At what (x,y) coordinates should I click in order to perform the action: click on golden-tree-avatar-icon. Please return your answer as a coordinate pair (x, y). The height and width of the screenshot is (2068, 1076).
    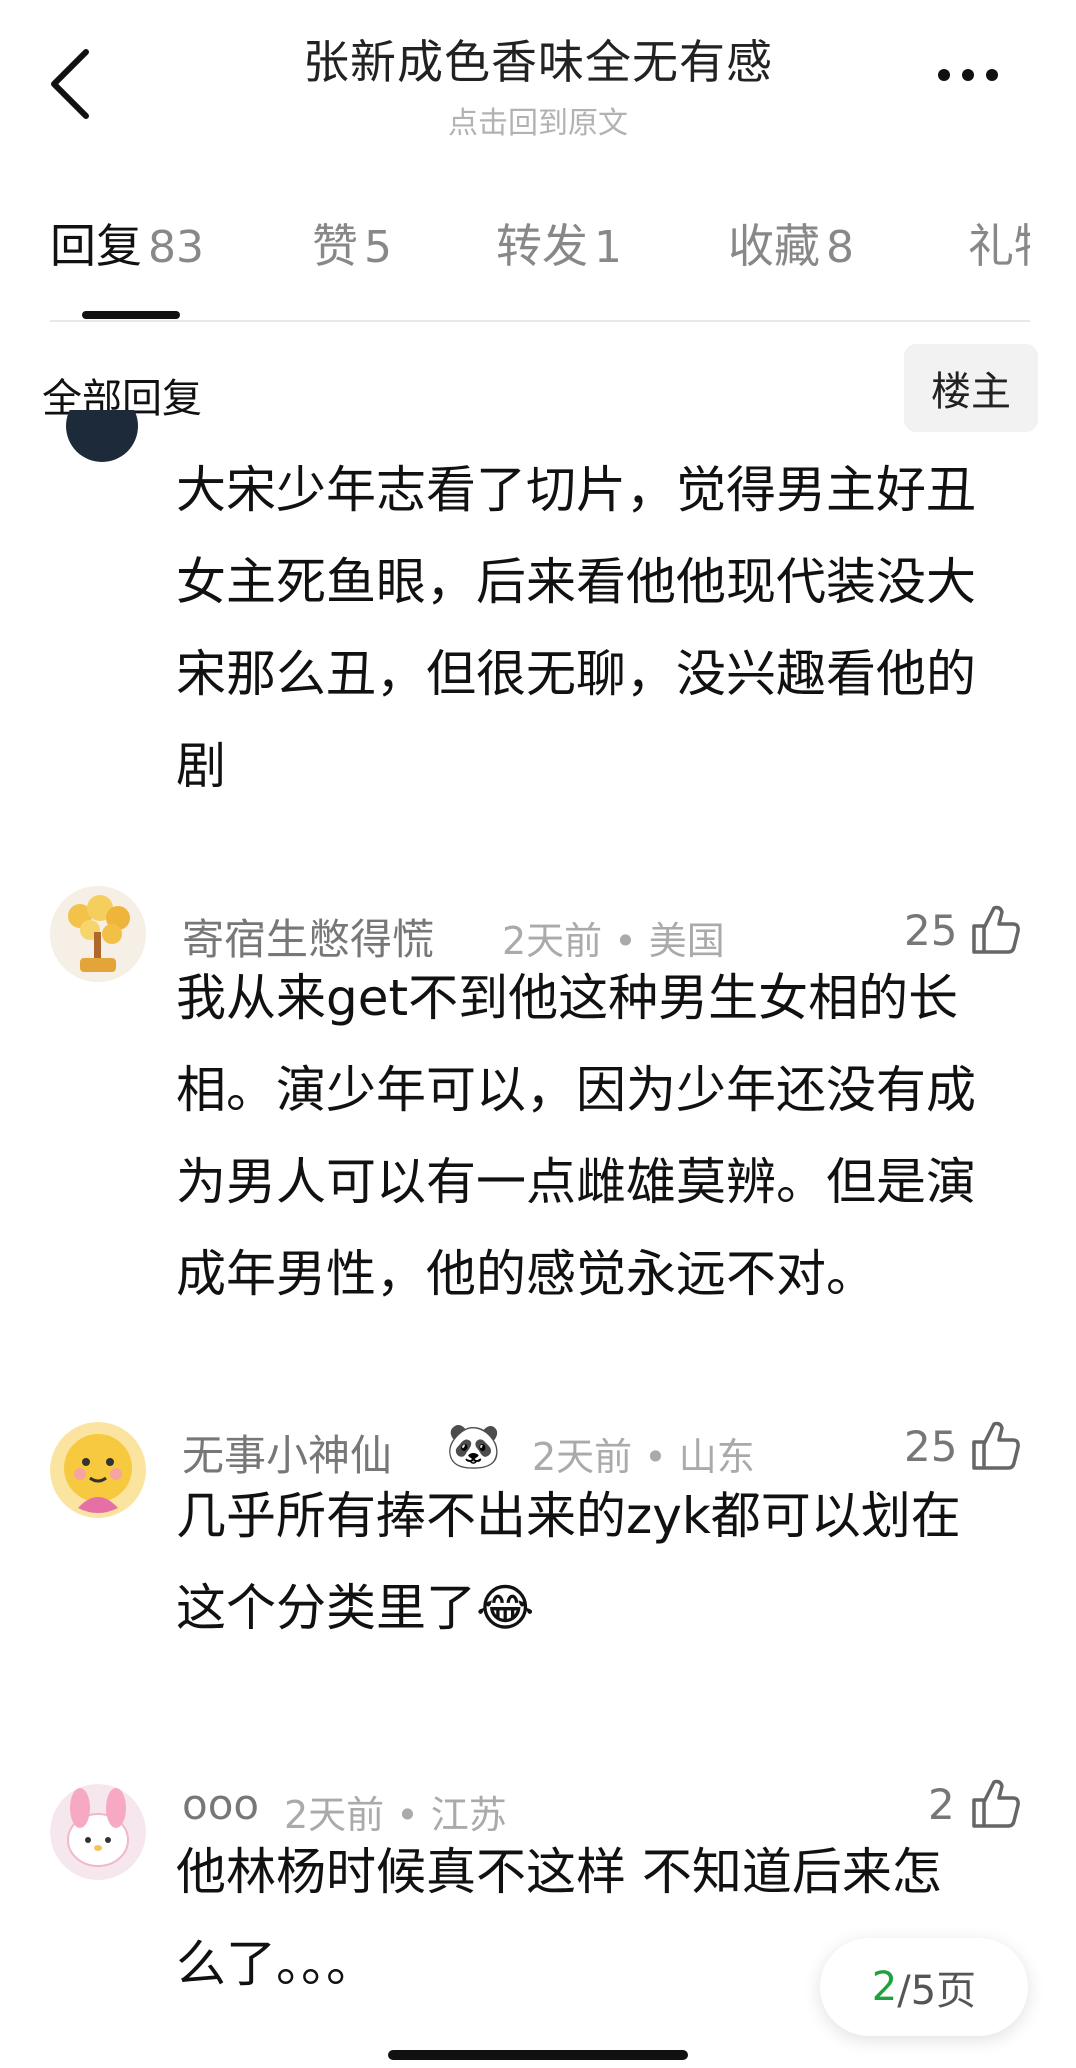
    Looking at the image, I should click on (98, 934).